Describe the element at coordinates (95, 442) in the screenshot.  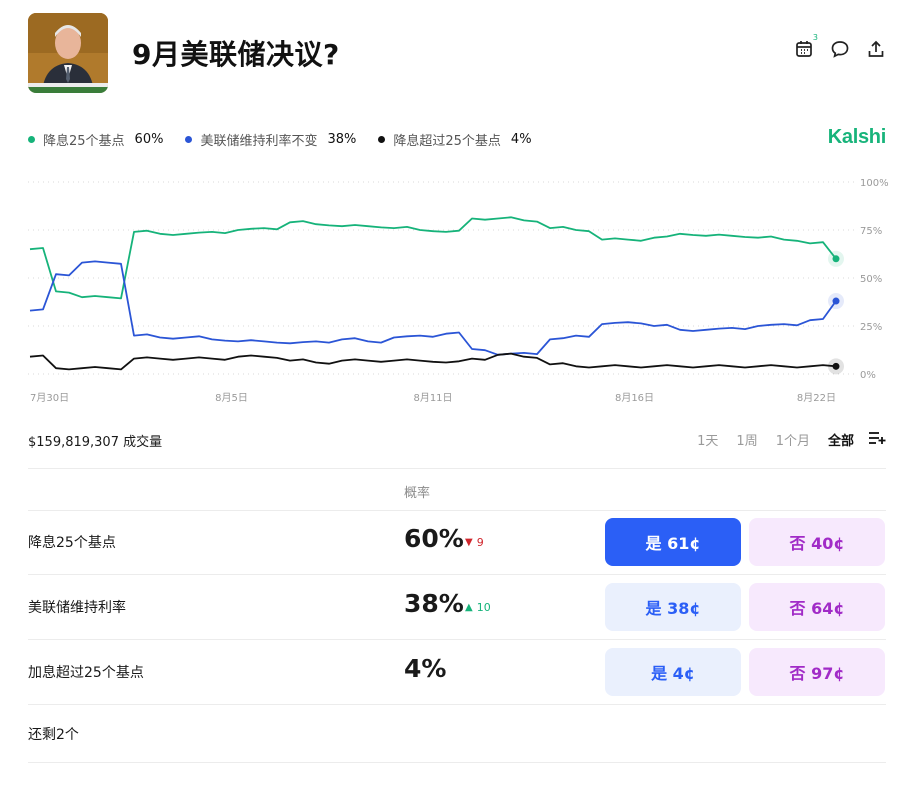
I see `volume-label: $159,819,307 成交量` at that location.